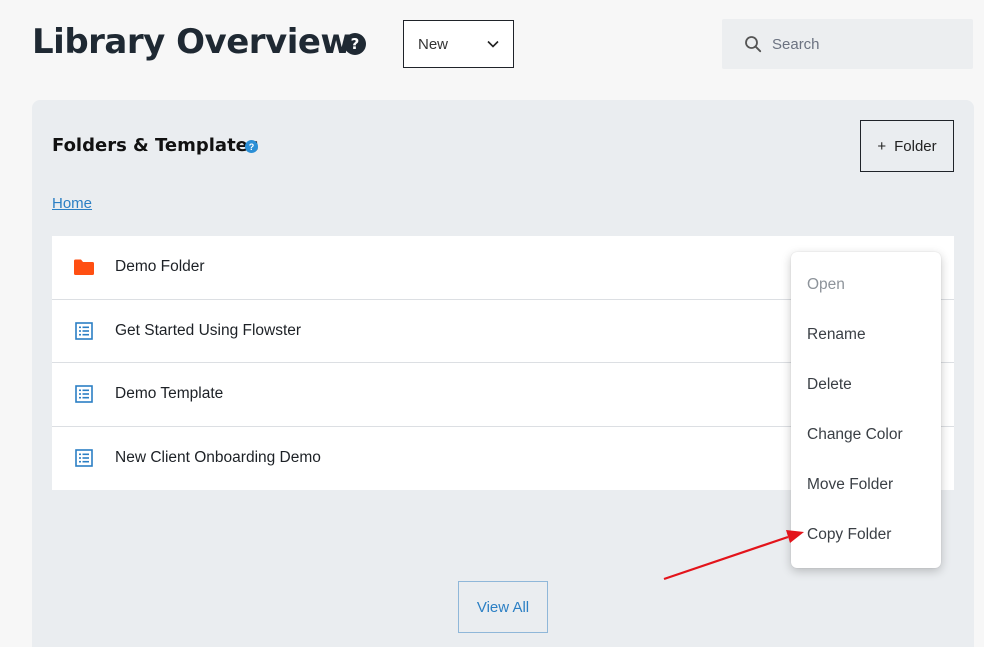 The image size is (984, 647). Describe the element at coordinates (862, 44) in the screenshot. I see `search-input` at that location.